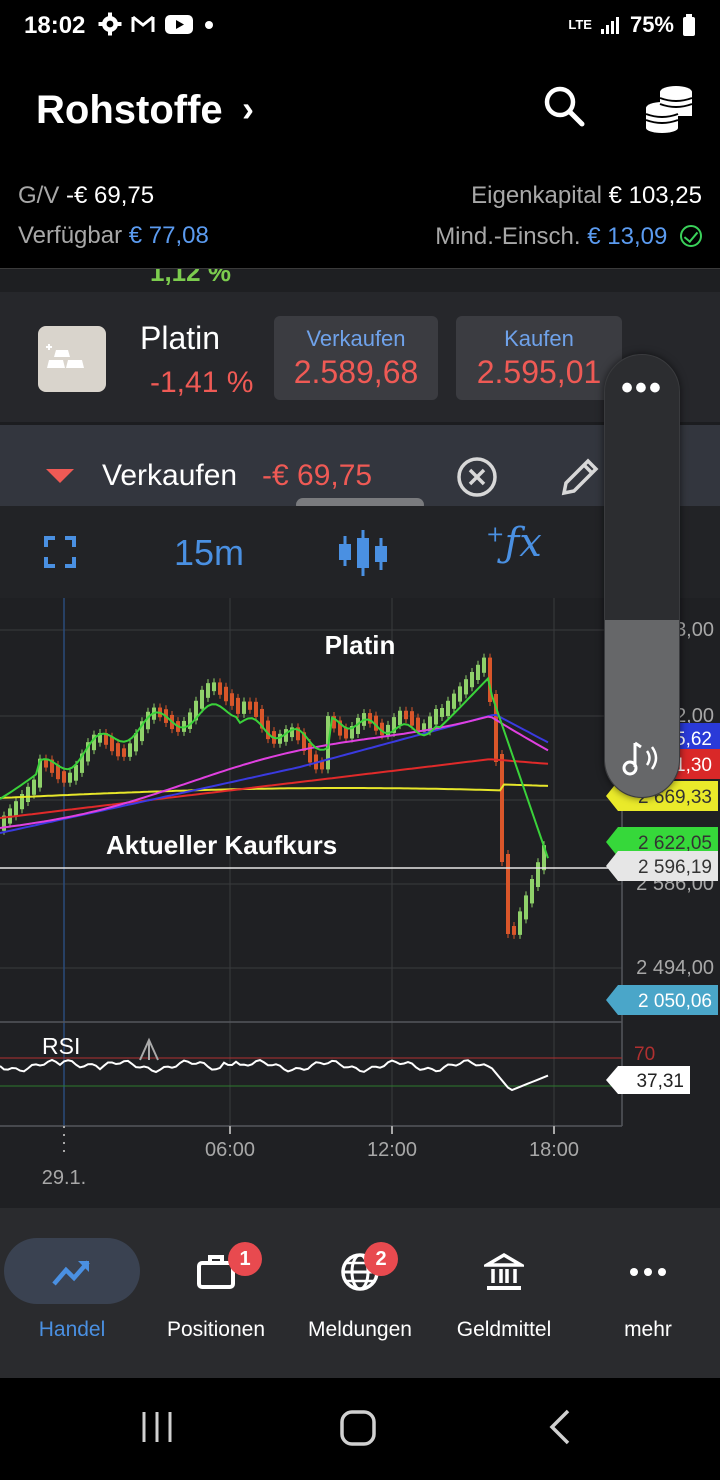 The image size is (720, 1480). What do you see at coordinates (655, 195) in the screenshot?
I see `equity-value: € 103,25` at bounding box center [655, 195].